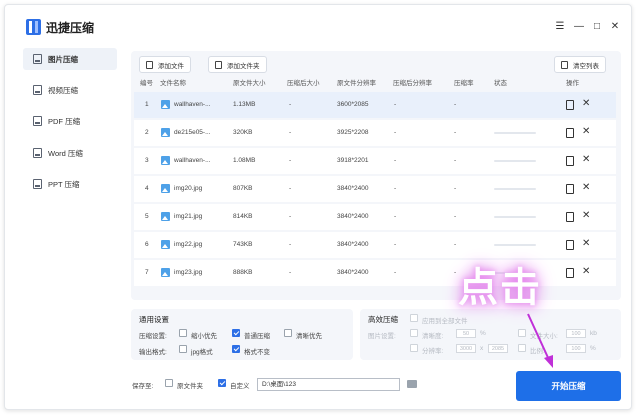 The width and height of the screenshot is (640, 415). I want to click on pointer-arrow-icon, so click(540, 340).